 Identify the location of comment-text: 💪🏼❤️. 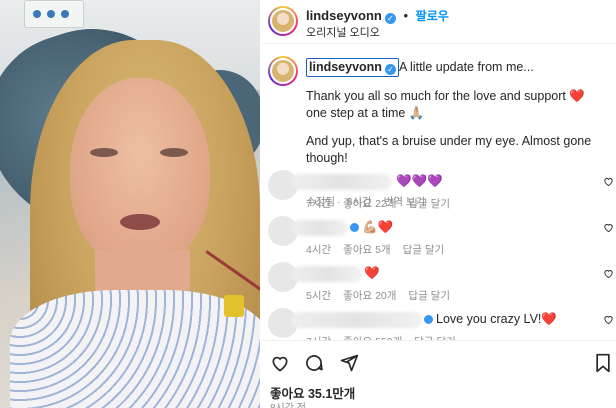
(378, 227).